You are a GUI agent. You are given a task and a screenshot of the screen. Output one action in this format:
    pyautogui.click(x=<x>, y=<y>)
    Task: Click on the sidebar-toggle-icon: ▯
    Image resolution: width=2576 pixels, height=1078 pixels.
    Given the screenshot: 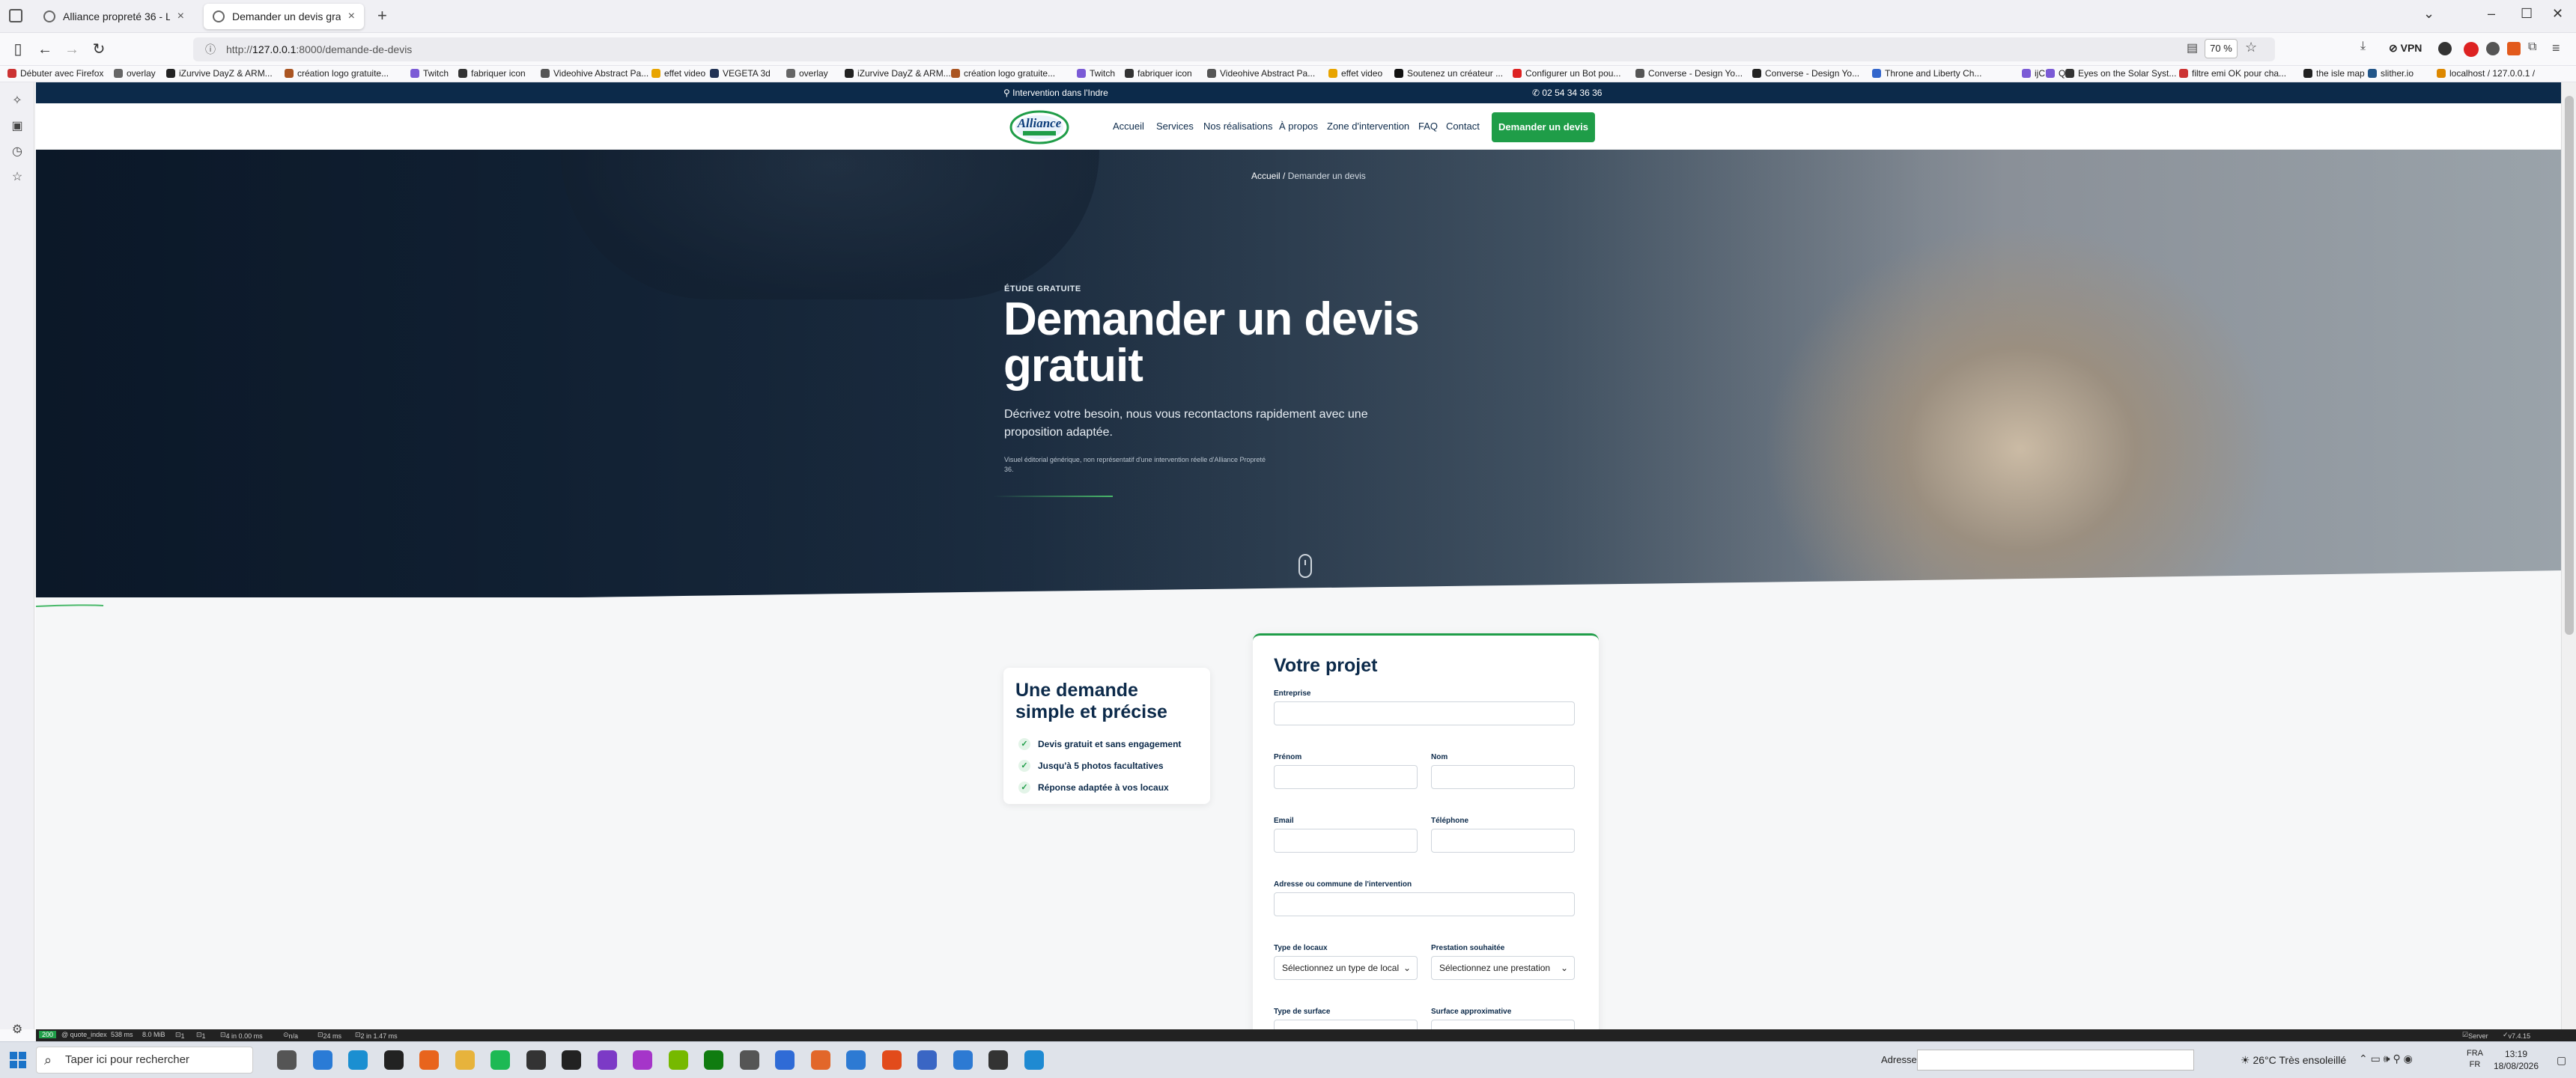 What is the action you would take?
    pyautogui.click(x=17, y=49)
    